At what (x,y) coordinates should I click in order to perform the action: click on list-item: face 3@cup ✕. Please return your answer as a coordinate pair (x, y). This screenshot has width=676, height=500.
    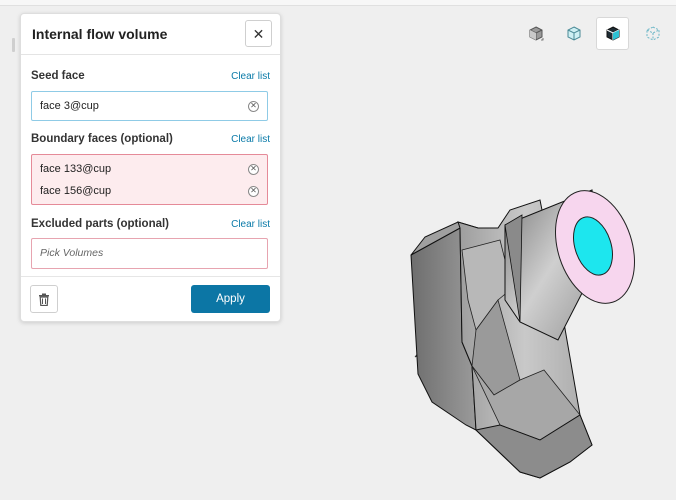
    Looking at the image, I should click on (149, 106).